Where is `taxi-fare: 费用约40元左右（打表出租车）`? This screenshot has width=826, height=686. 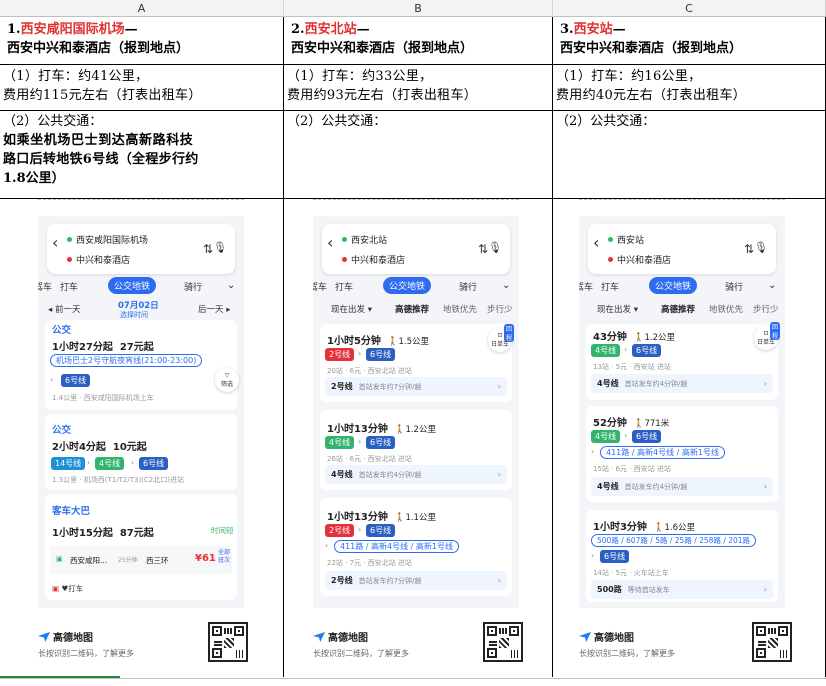
taxi-fare: 费用约40元左右（打表出租车） is located at coordinates (651, 95).